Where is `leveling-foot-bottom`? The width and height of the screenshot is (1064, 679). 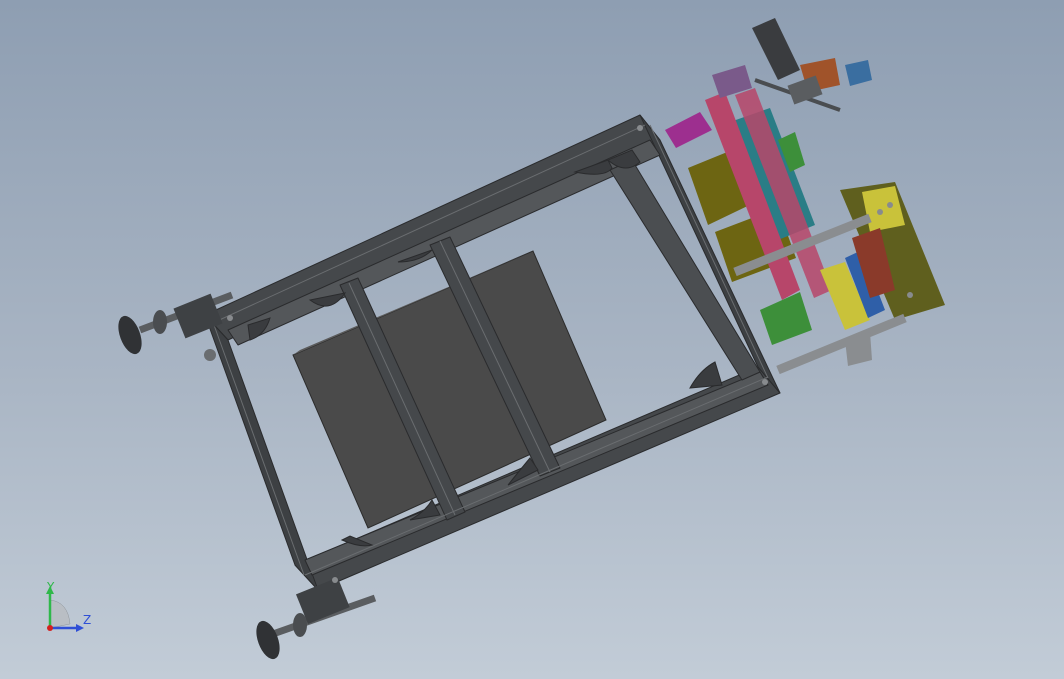 leveling-foot-bottom is located at coordinates (314, 619).